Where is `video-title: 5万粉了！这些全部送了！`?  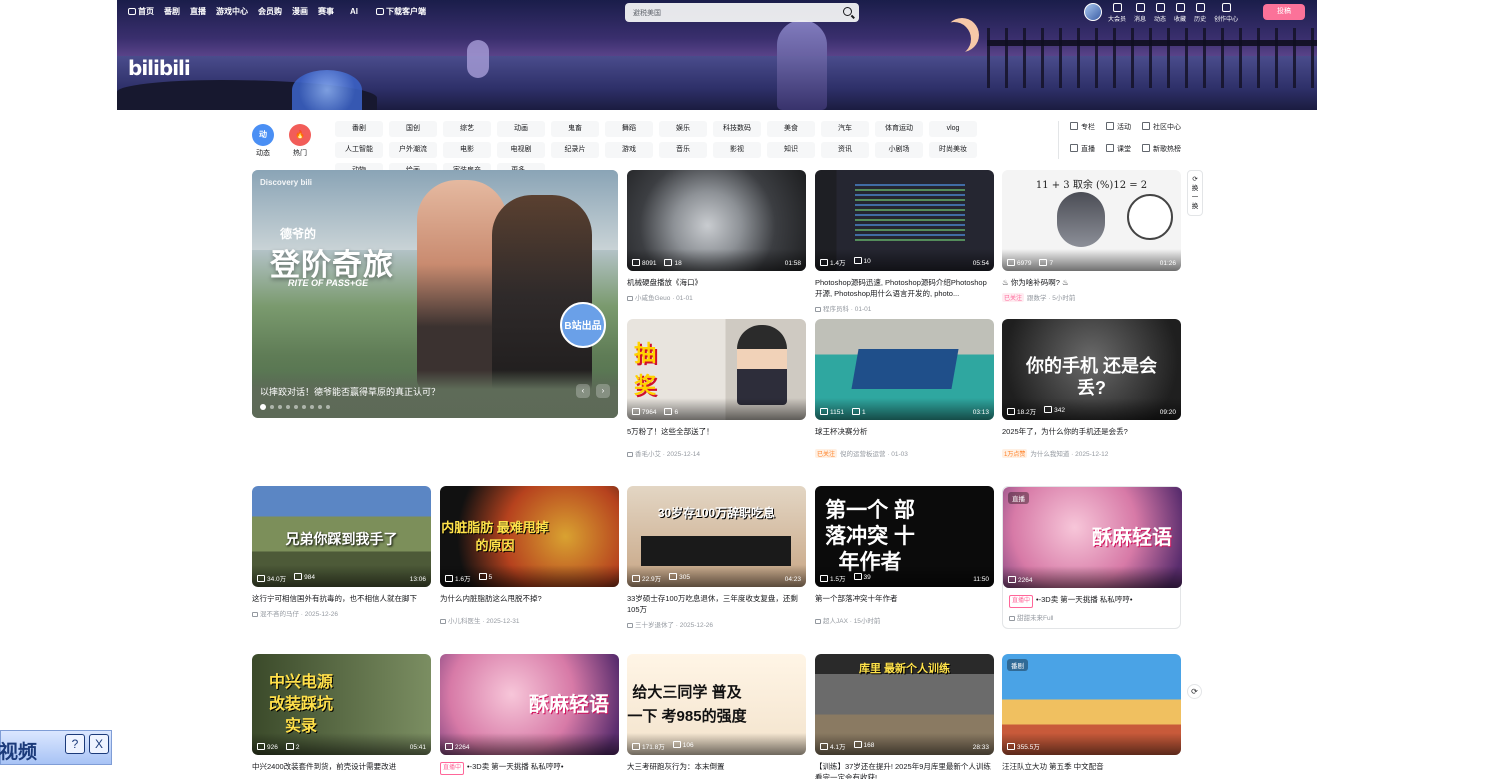
video-title: 5万粉了！这些全部送了！ is located at coordinates (716, 431).